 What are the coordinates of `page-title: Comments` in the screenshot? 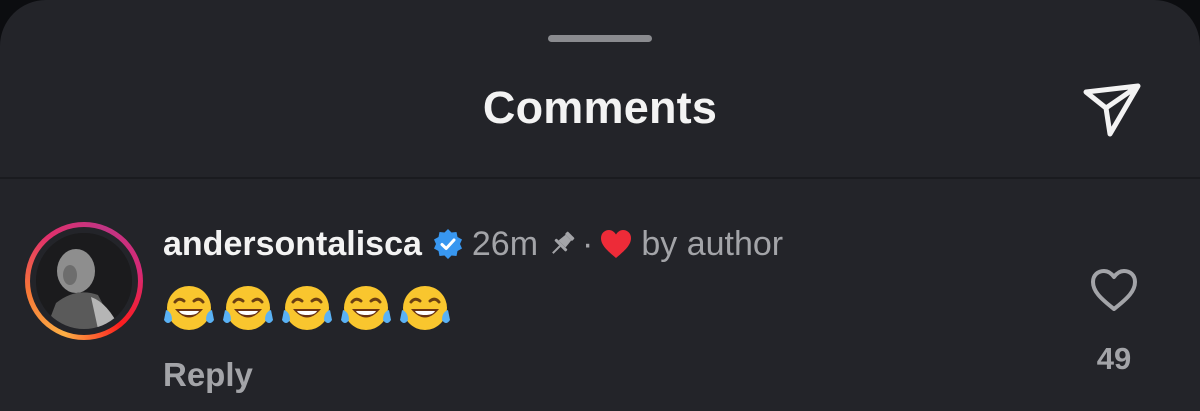 It's located at (600, 107).